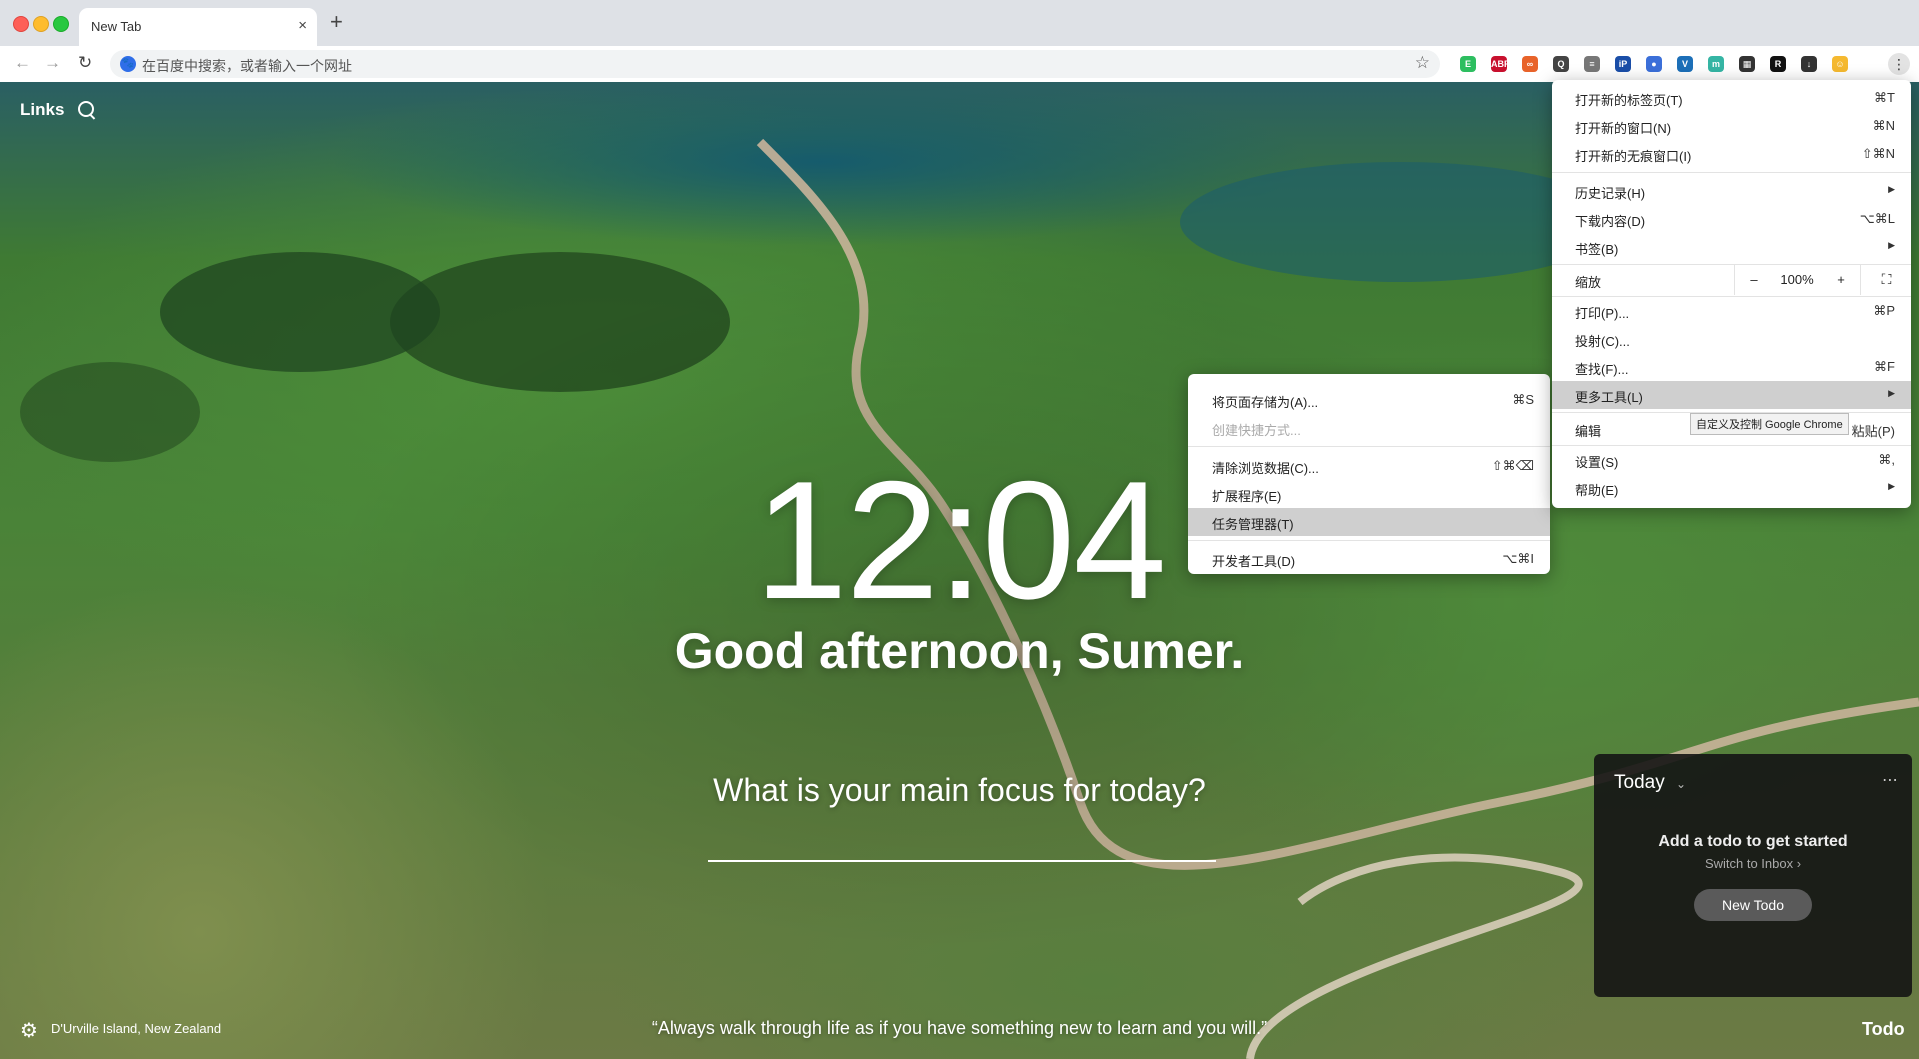  What do you see at coordinates (1639, 783) in the screenshot?
I see `todo-list-title: Today` at bounding box center [1639, 783].